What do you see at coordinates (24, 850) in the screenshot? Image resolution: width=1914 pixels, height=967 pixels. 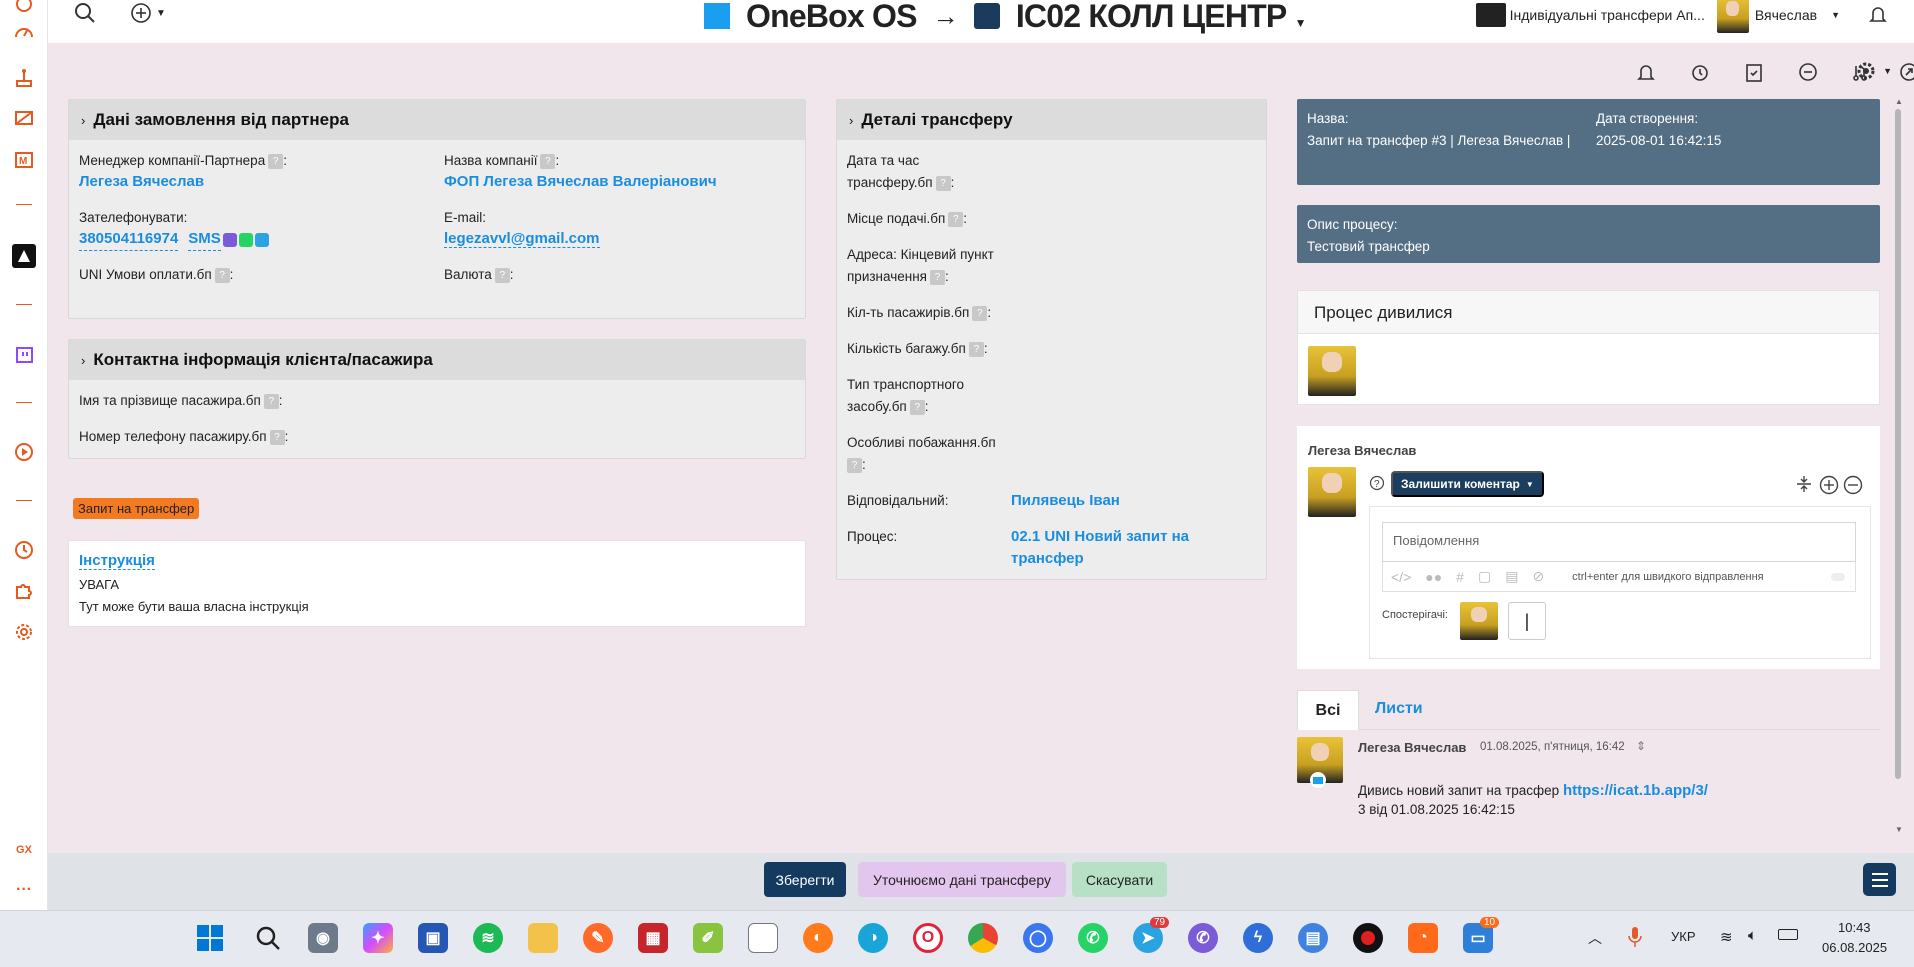 I see `gx-icon: GX` at bounding box center [24, 850].